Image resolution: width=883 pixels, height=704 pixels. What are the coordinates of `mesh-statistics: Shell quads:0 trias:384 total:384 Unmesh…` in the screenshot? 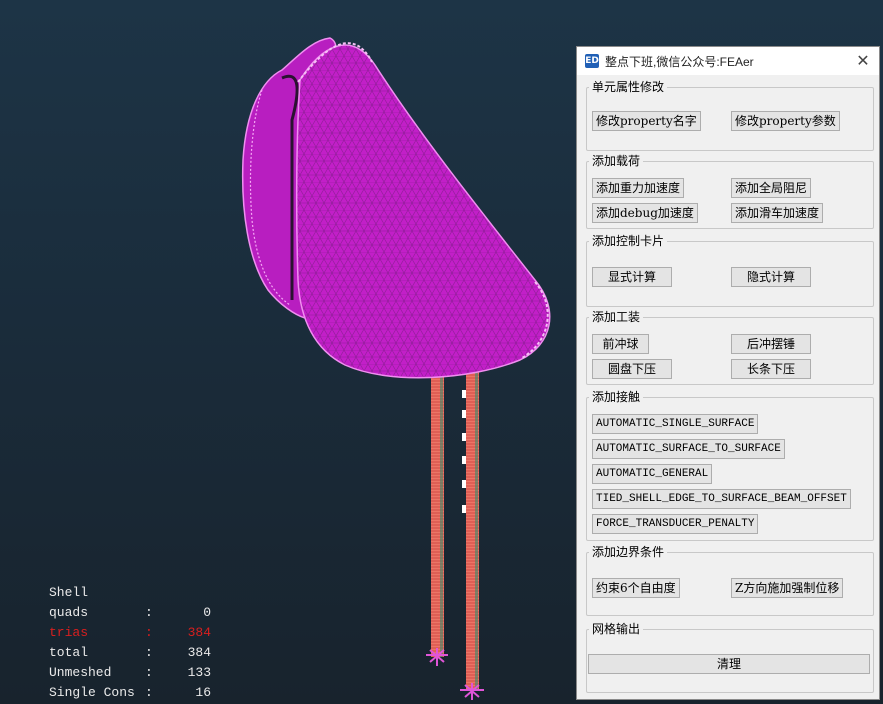 It's located at (130, 643).